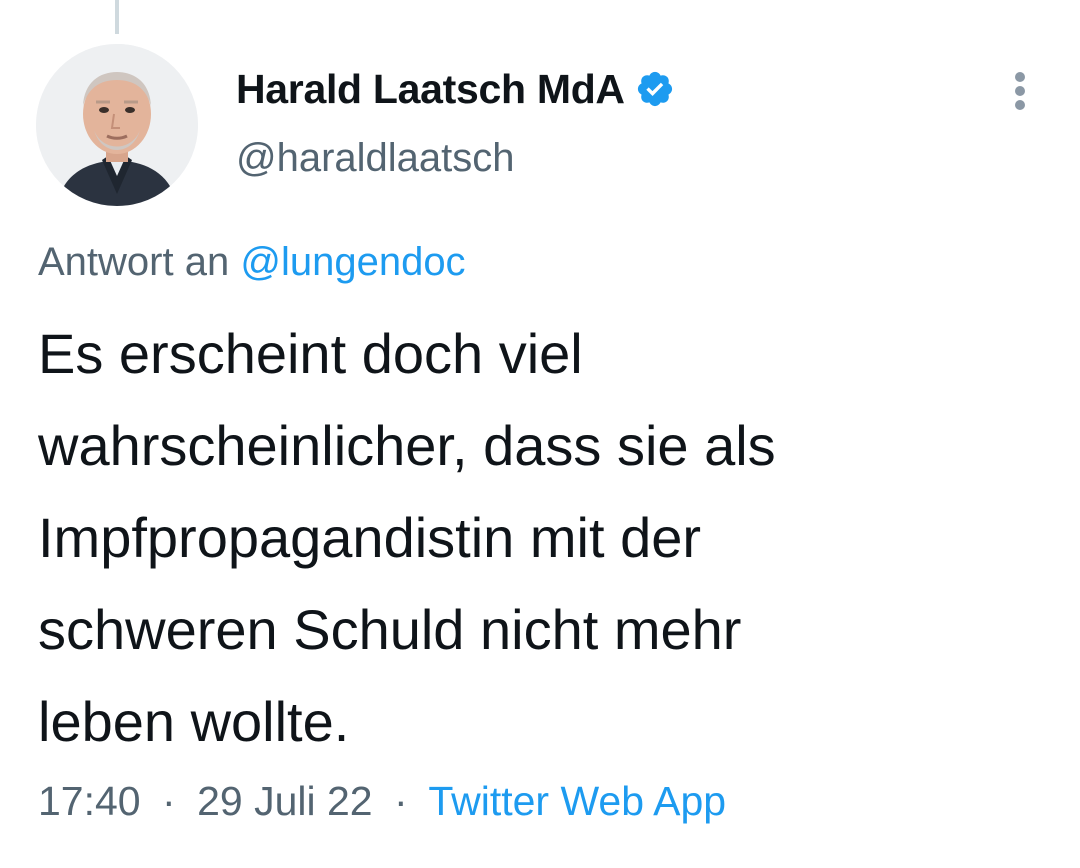 The height and width of the screenshot is (868, 1080). What do you see at coordinates (370, 537) in the screenshot?
I see `tweet-text-line: Impfpropagandistin mit der` at bounding box center [370, 537].